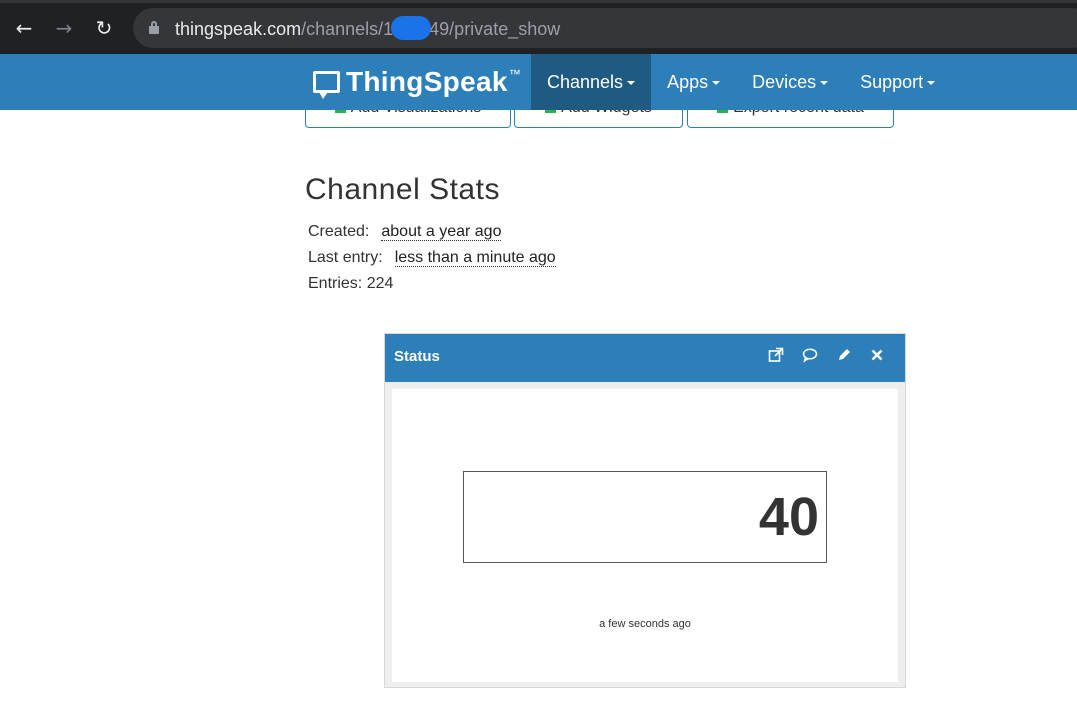  What do you see at coordinates (776, 356) in the screenshot?
I see `external-link-icon` at bounding box center [776, 356].